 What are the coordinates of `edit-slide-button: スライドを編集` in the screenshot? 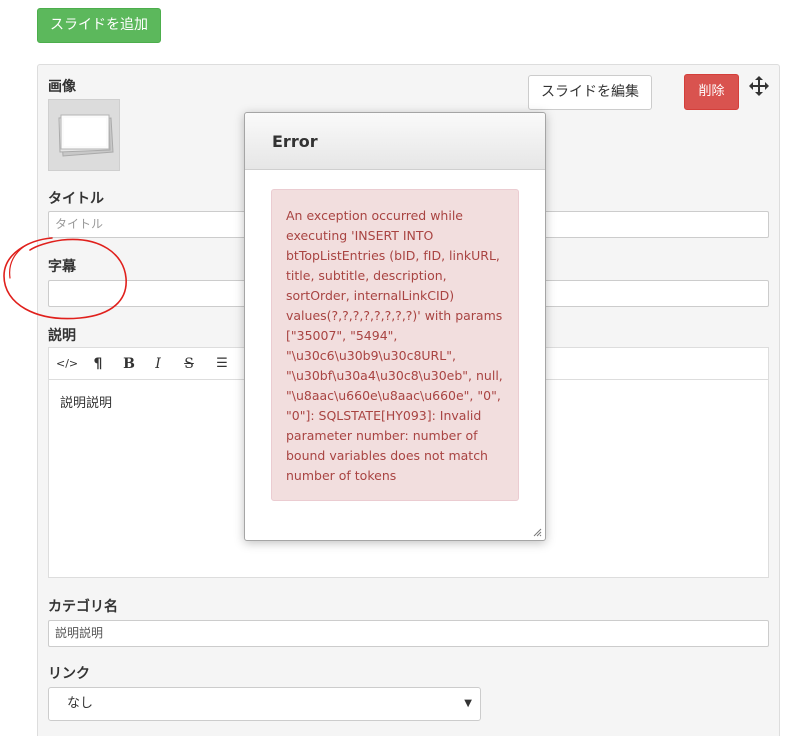 It's located at (590, 92).